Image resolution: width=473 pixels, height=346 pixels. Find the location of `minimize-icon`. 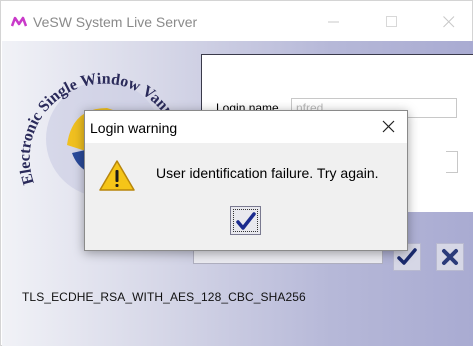

minimize-icon is located at coordinates (333, 22).